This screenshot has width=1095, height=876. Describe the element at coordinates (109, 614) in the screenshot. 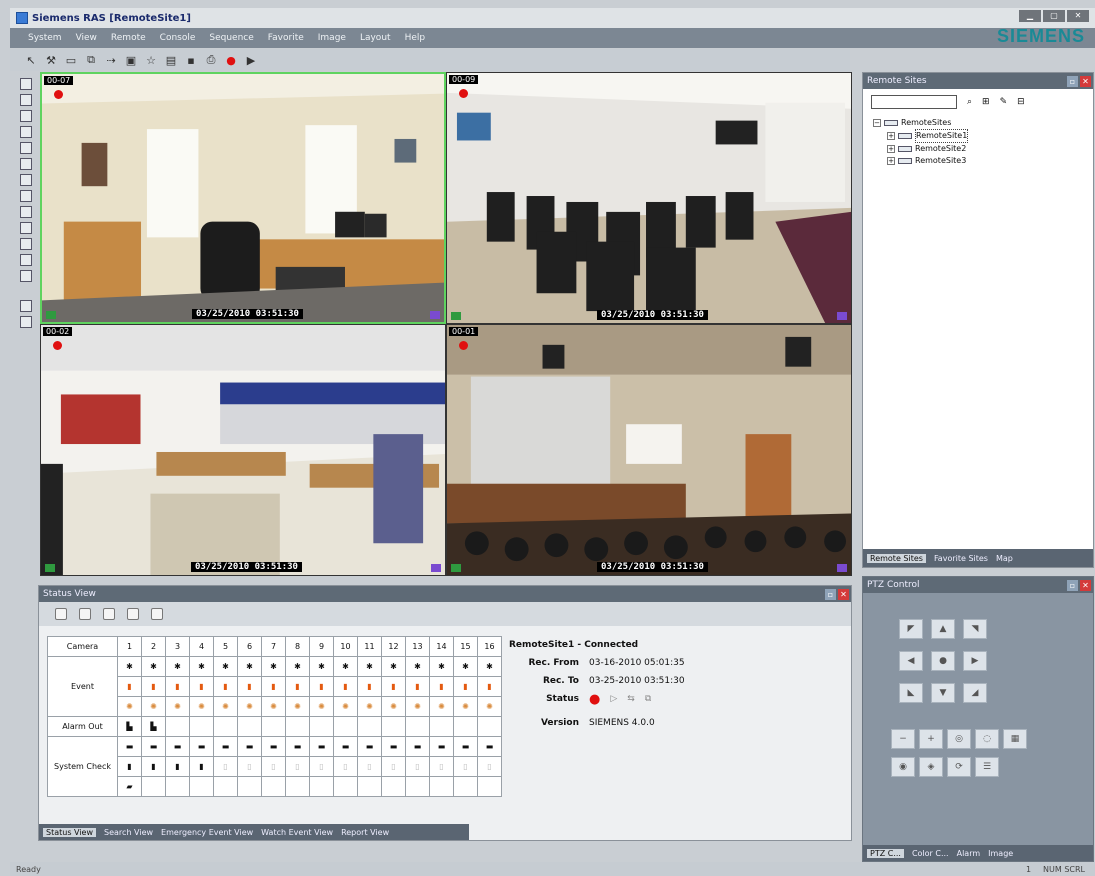

I see `disconnect-icon` at that location.